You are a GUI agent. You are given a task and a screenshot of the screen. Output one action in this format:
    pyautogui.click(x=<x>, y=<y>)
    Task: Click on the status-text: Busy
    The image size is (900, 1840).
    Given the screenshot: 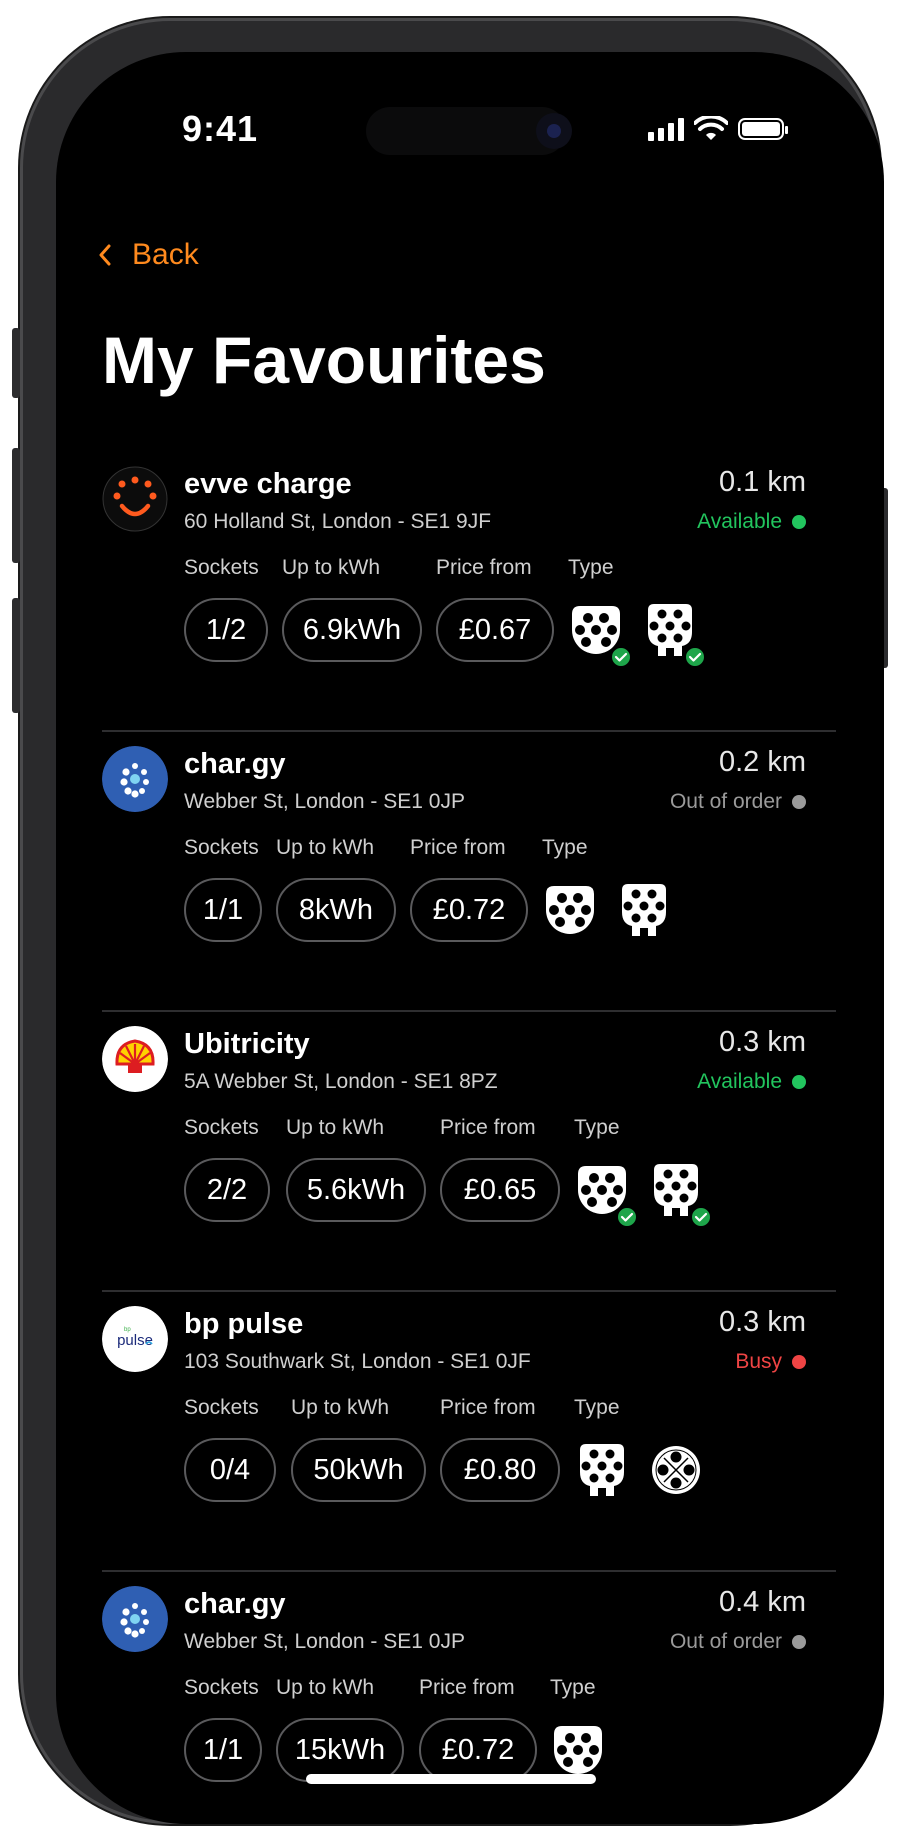 What is the action you would take?
    pyautogui.click(x=758, y=1361)
    